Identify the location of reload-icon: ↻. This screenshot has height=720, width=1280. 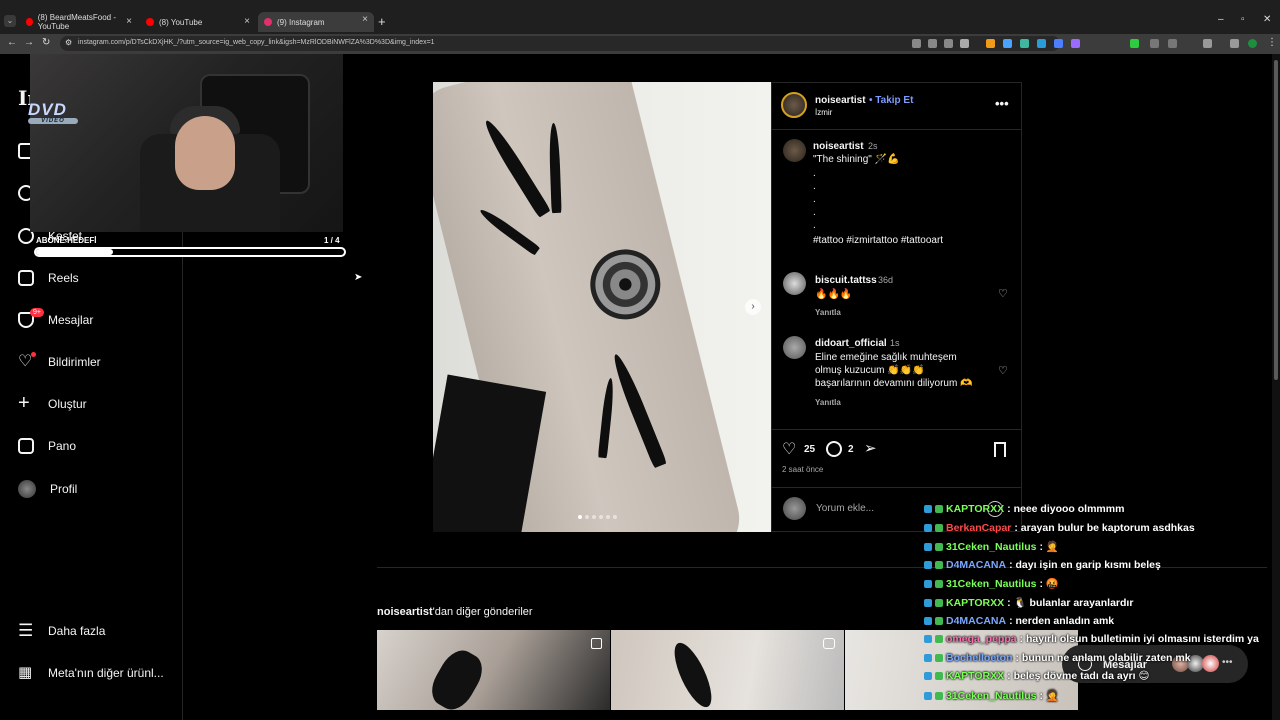
(46, 42).